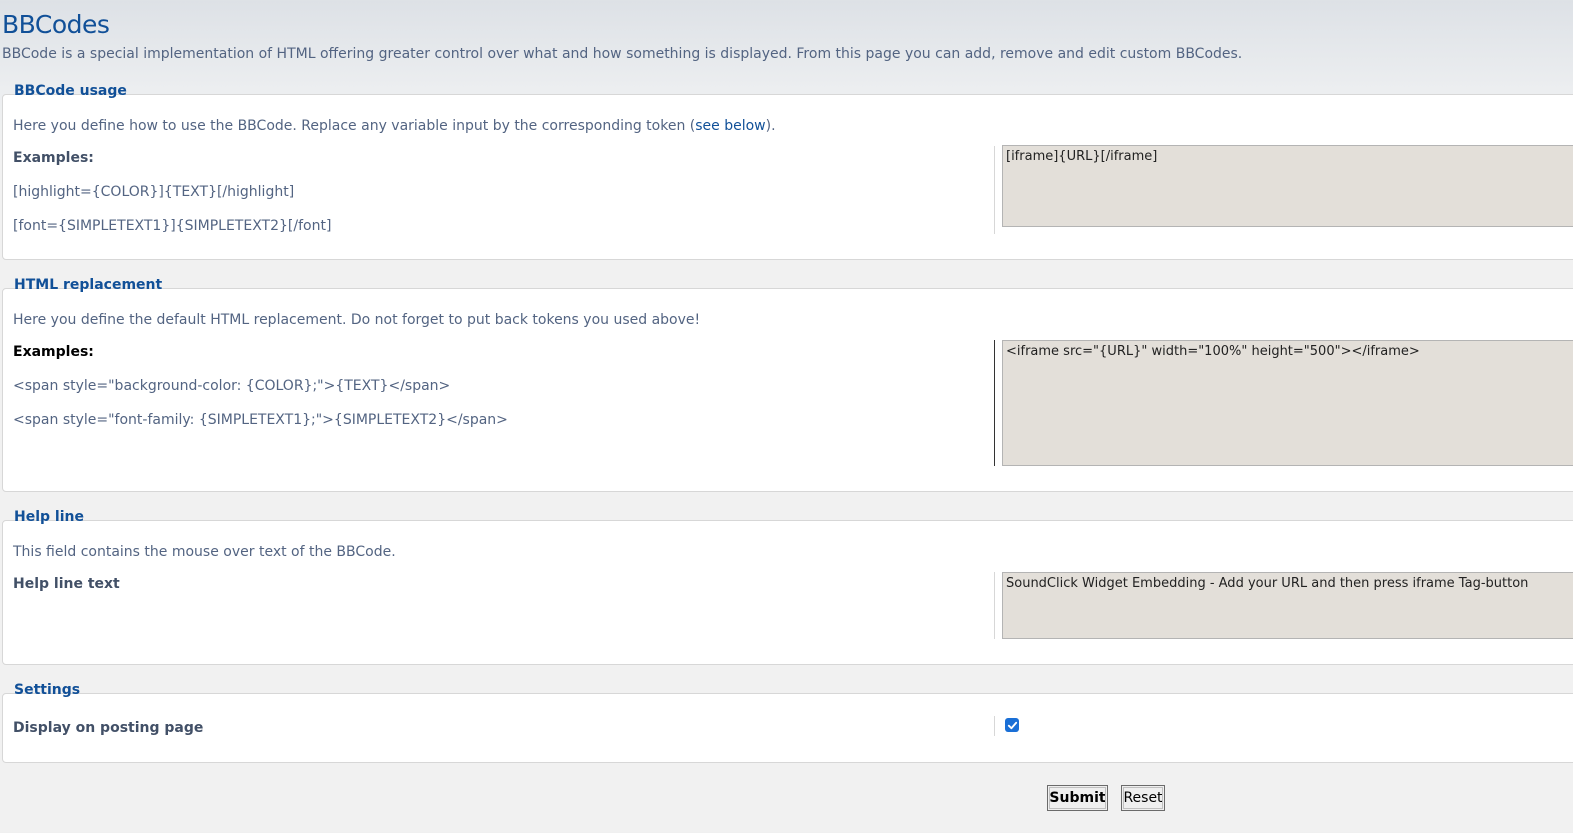 The image size is (1573, 833). What do you see at coordinates (1077, 798) in the screenshot?
I see `submit-button: Submit` at bounding box center [1077, 798].